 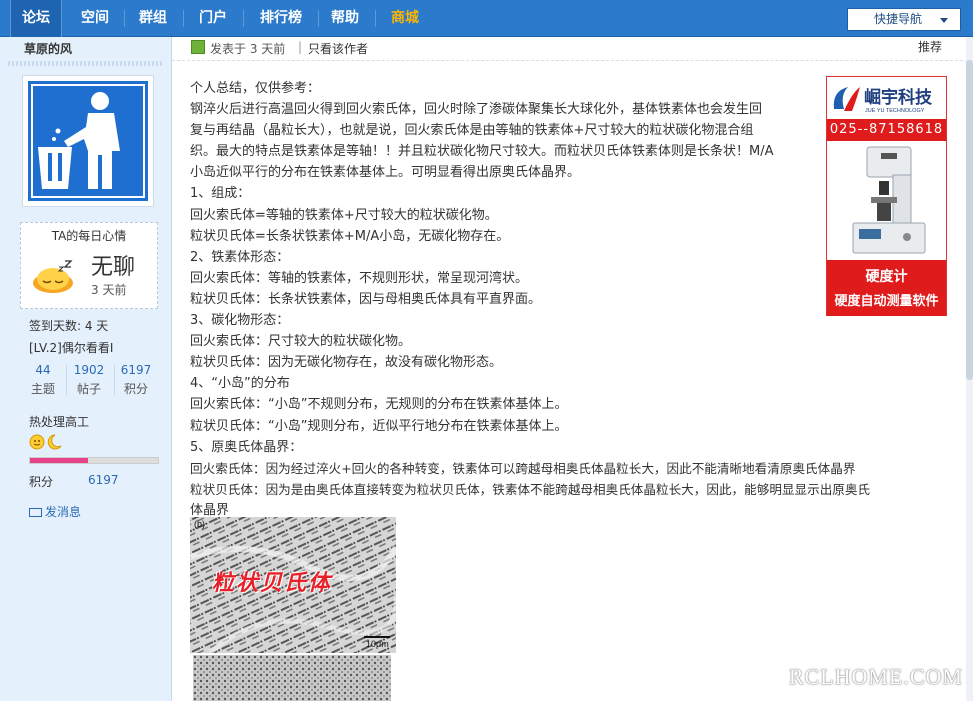 I want to click on trash-person-icon, so click(x=88, y=141).